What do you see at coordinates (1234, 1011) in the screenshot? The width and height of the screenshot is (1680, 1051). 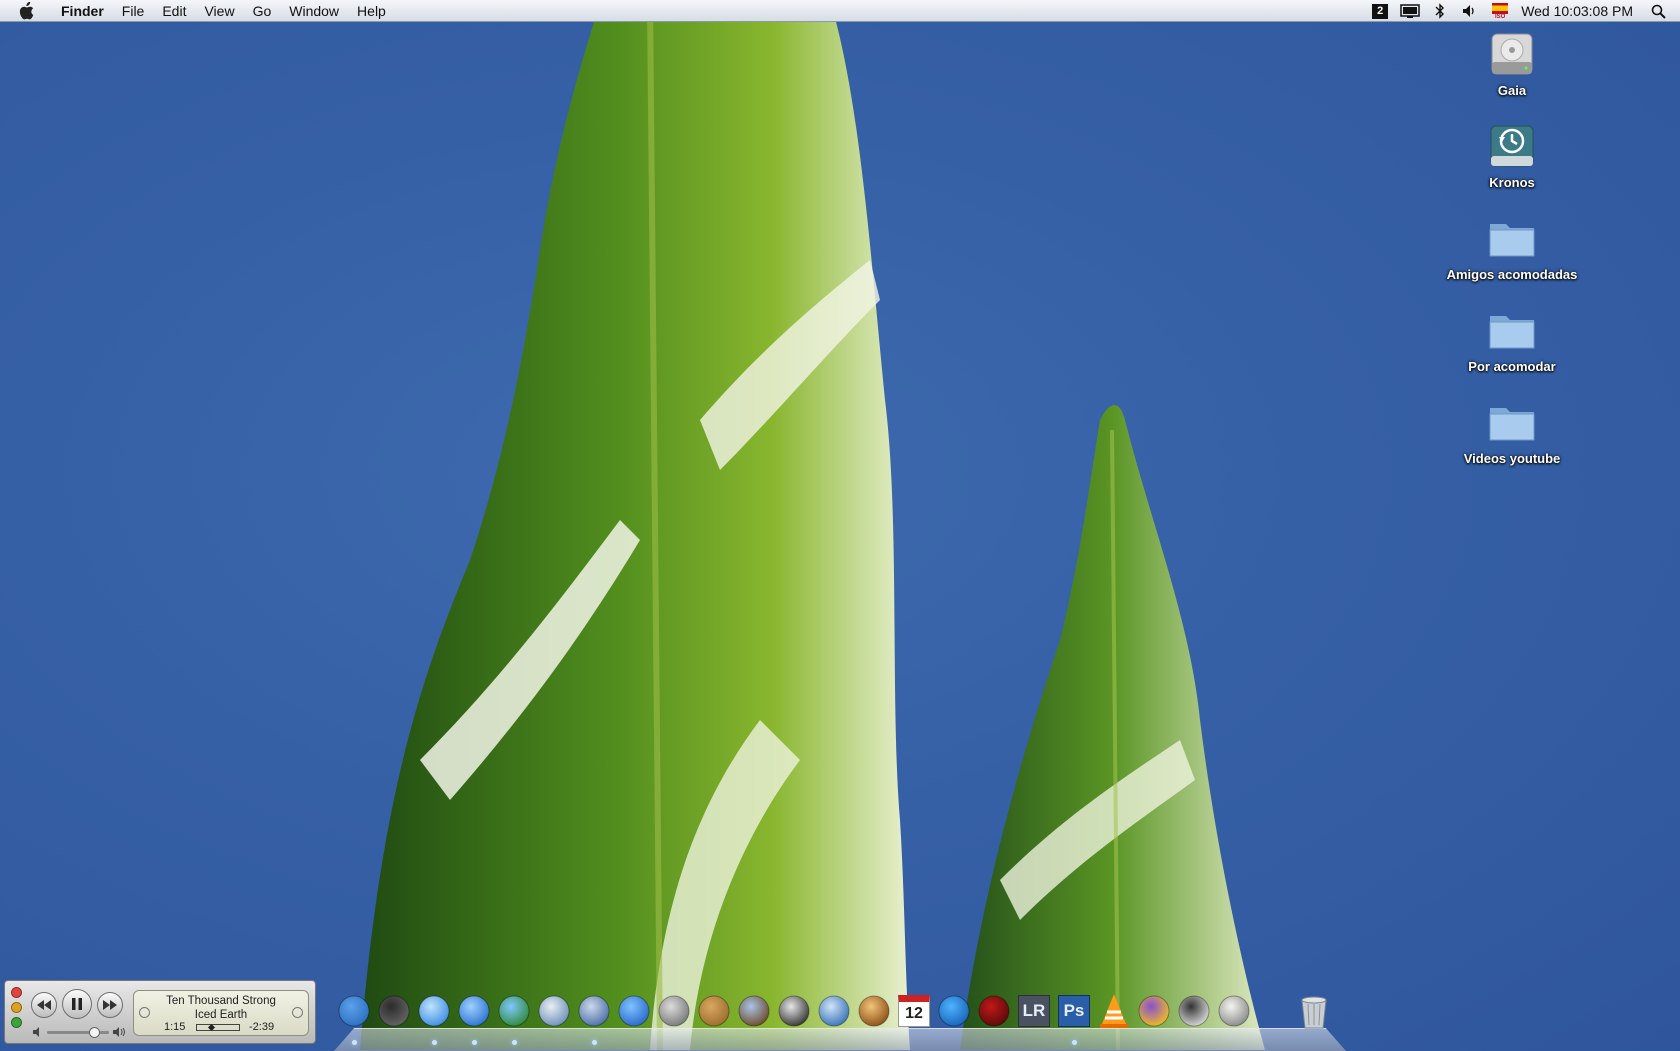 I see `textedit-icon` at bounding box center [1234, 1011].